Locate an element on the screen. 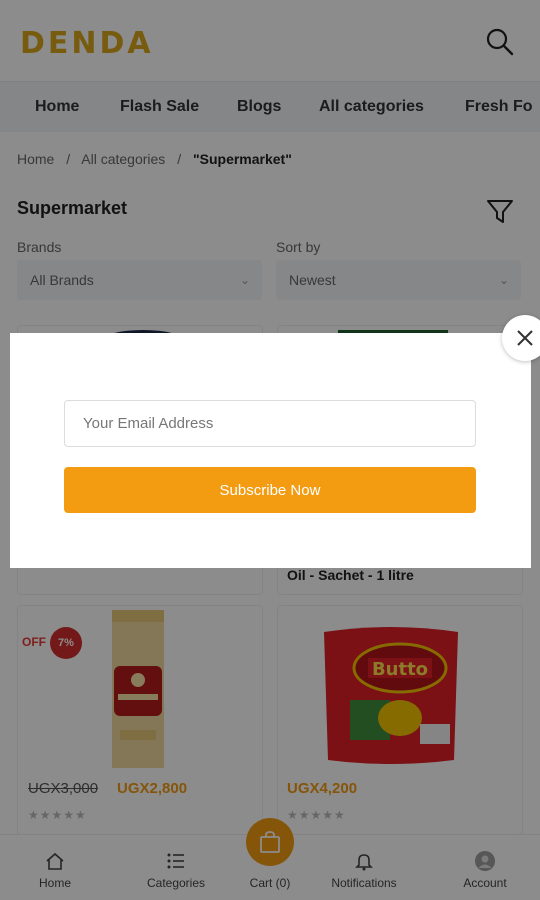 The image size is (540, 900). close-icon is located at coordinates (521, 338).